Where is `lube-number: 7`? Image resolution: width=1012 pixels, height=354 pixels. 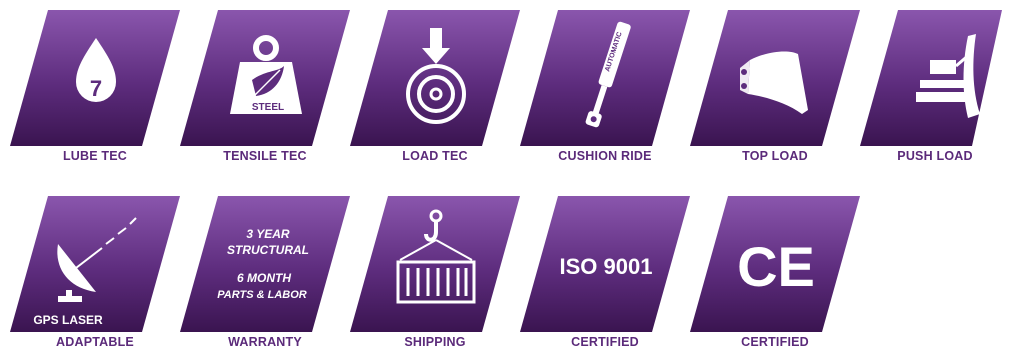
lube-number: 7 is located at coordinates (96, 88).